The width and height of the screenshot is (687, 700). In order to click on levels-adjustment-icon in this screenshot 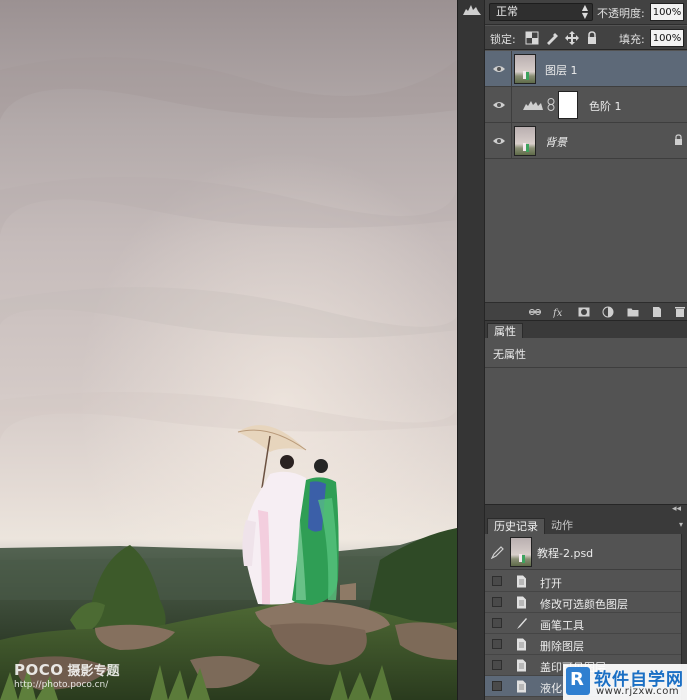, I will do `click(533, 105)`.